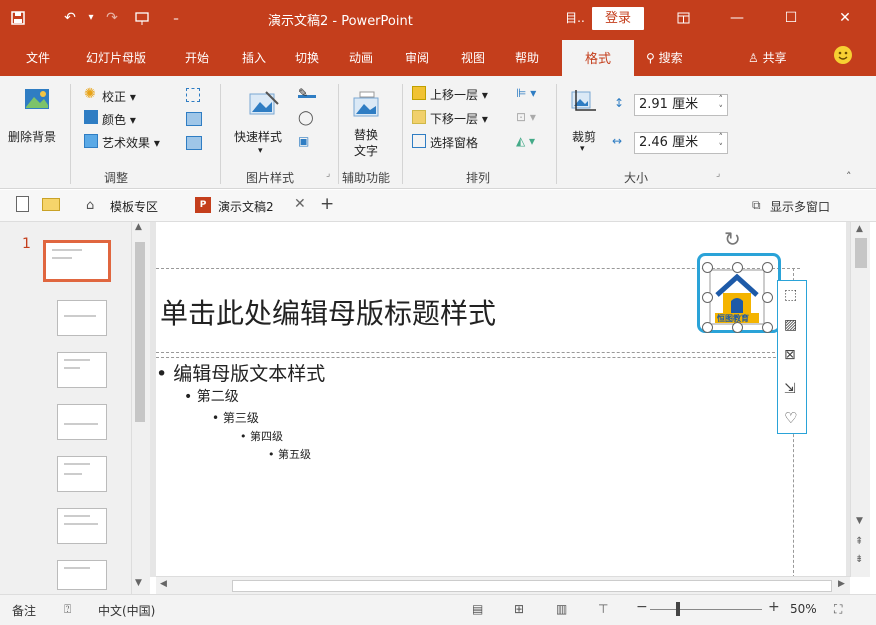 Image resolution: width=876 pixels, height=625 pixels. What do you see at coordinates (718, 174) in the screenshot?
I see `size-dialog-launcher-icon: ⌟` at bounding box center [718, 174].